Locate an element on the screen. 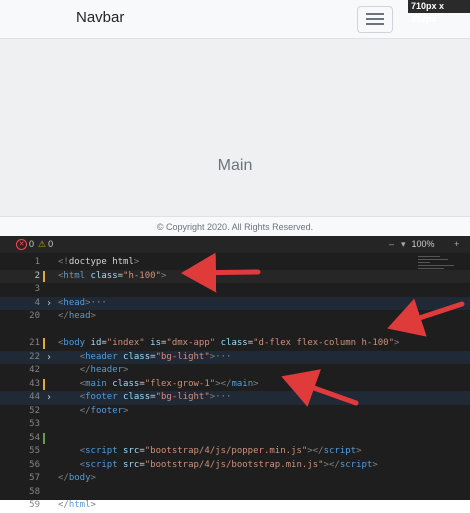 The width and height of the screenshot is (470, 513). code-token: html is located at coordinates (79, 505).